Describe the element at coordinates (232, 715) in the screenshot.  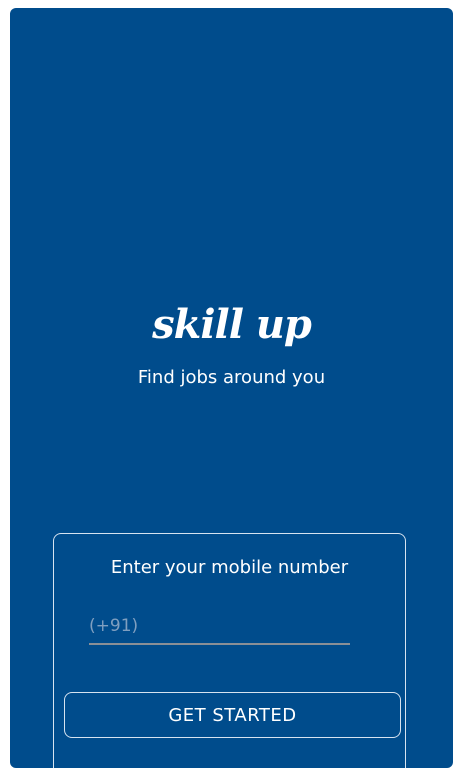
I see `get-started-button: GET STARTED` at that location.